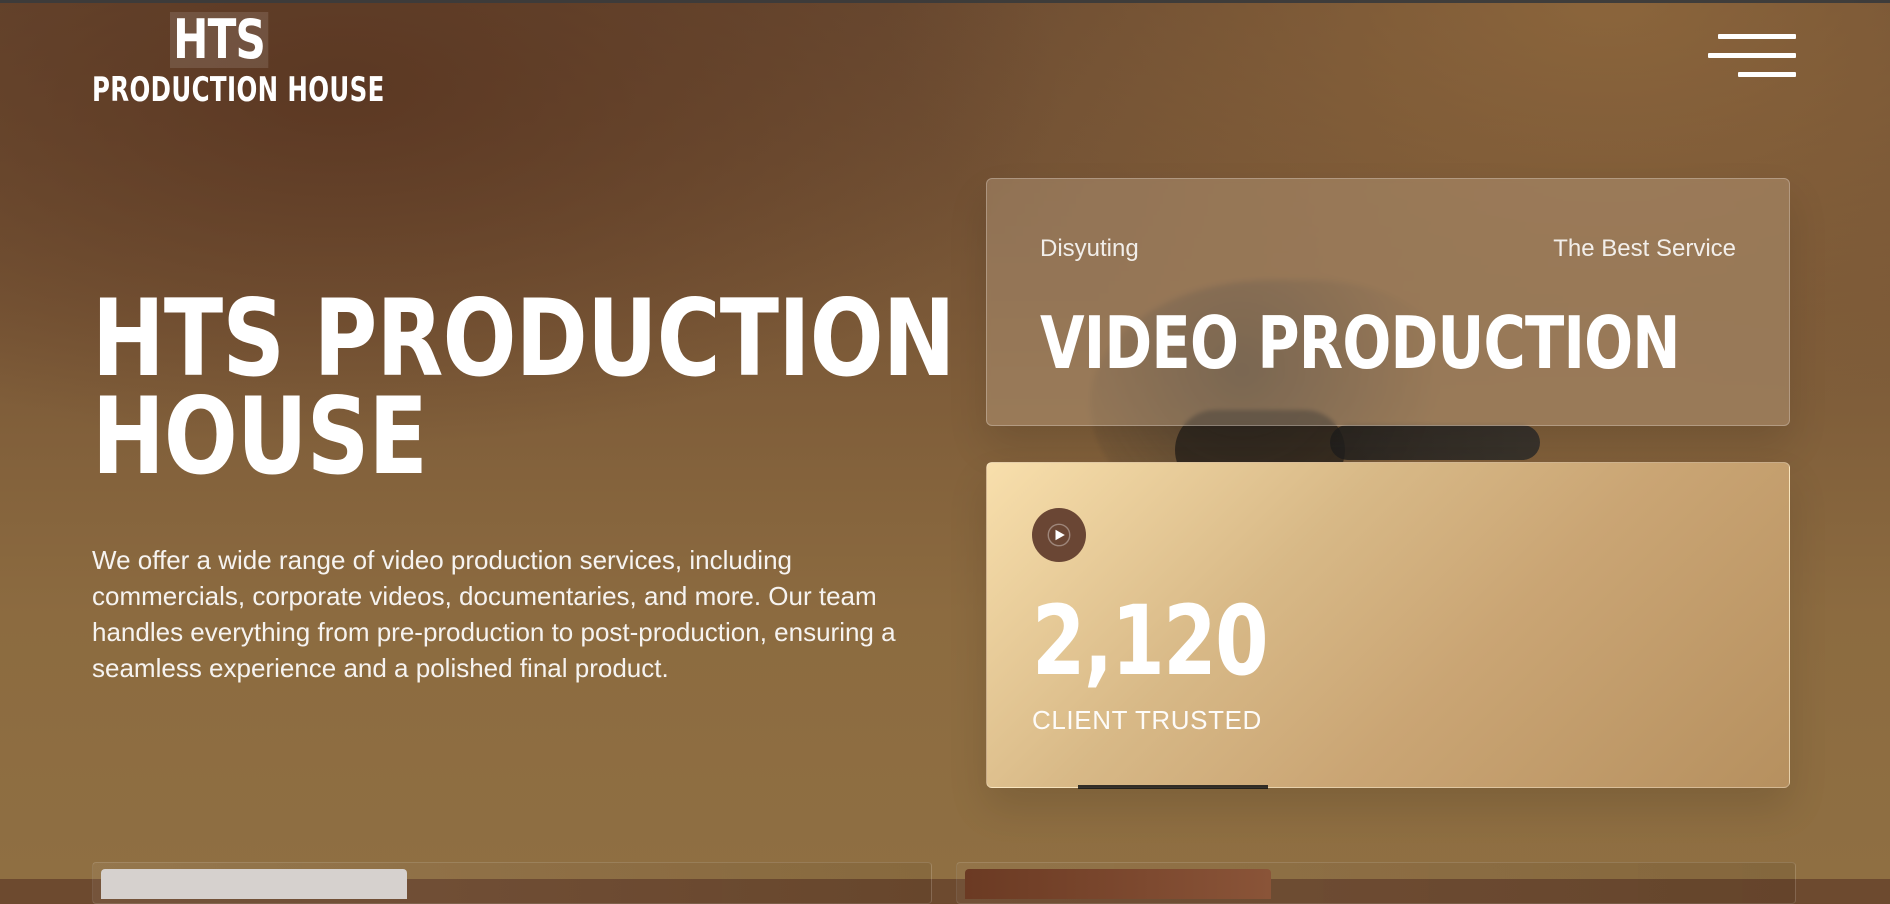 The height and width of the screenshot is (904, 1890). What do you see at coordinates (1147, 720) in the screenshot?
I see `client-count-label: CLIENT TRUSTED` at bounding box center [1147, 720].